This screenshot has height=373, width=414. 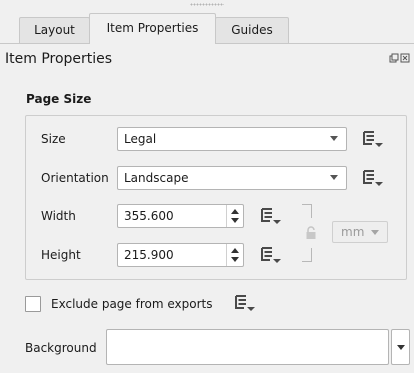 I want to click on units-value: mm, so click(x=353, y=232).